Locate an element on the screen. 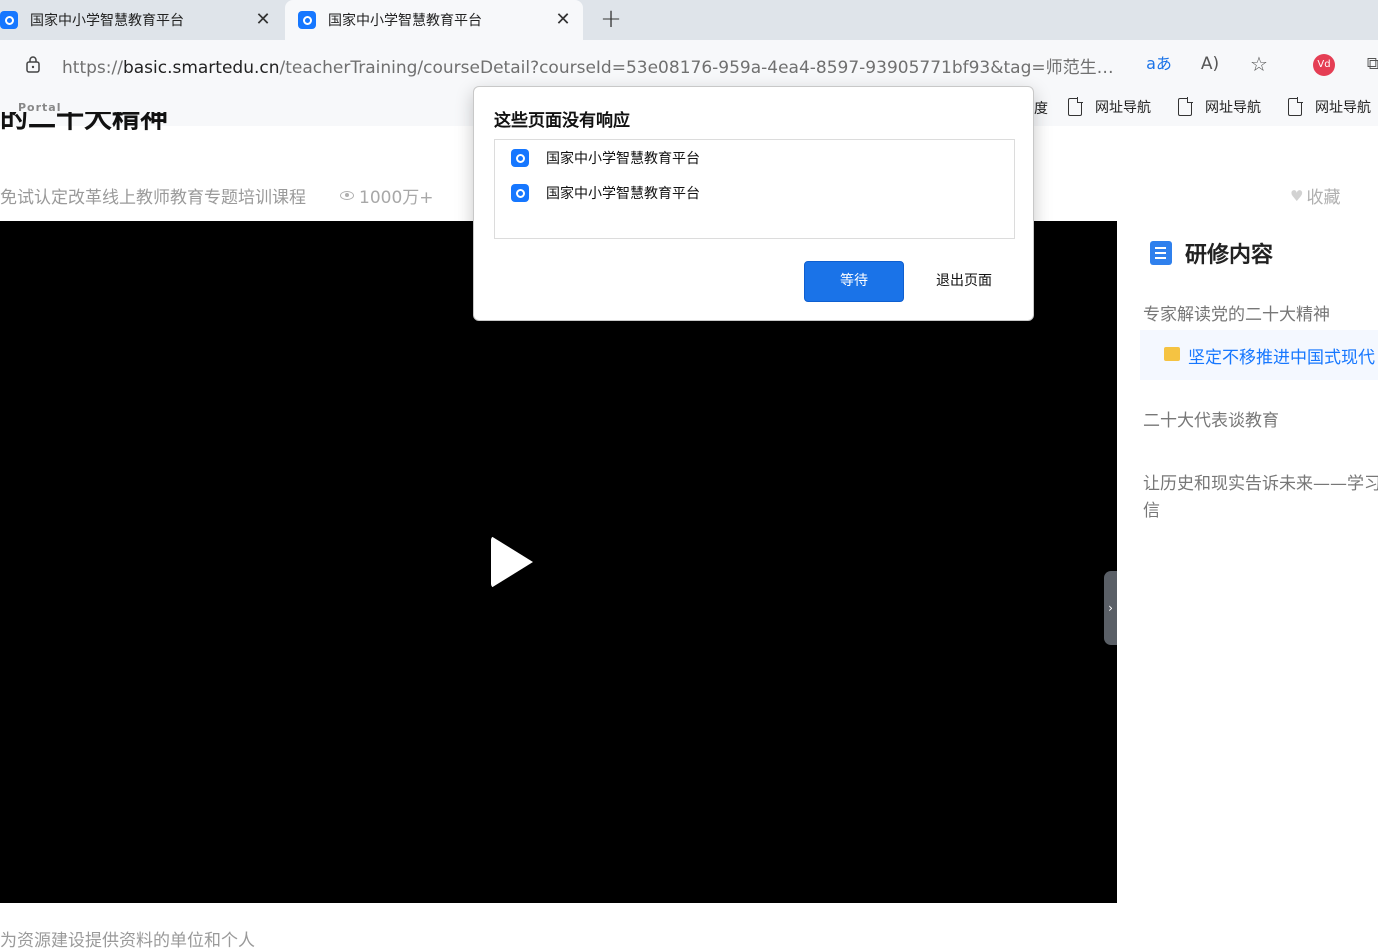  browser-tab-1: 国家中小学智慧教育平台 ✕ is located at coordinates (141, 20).